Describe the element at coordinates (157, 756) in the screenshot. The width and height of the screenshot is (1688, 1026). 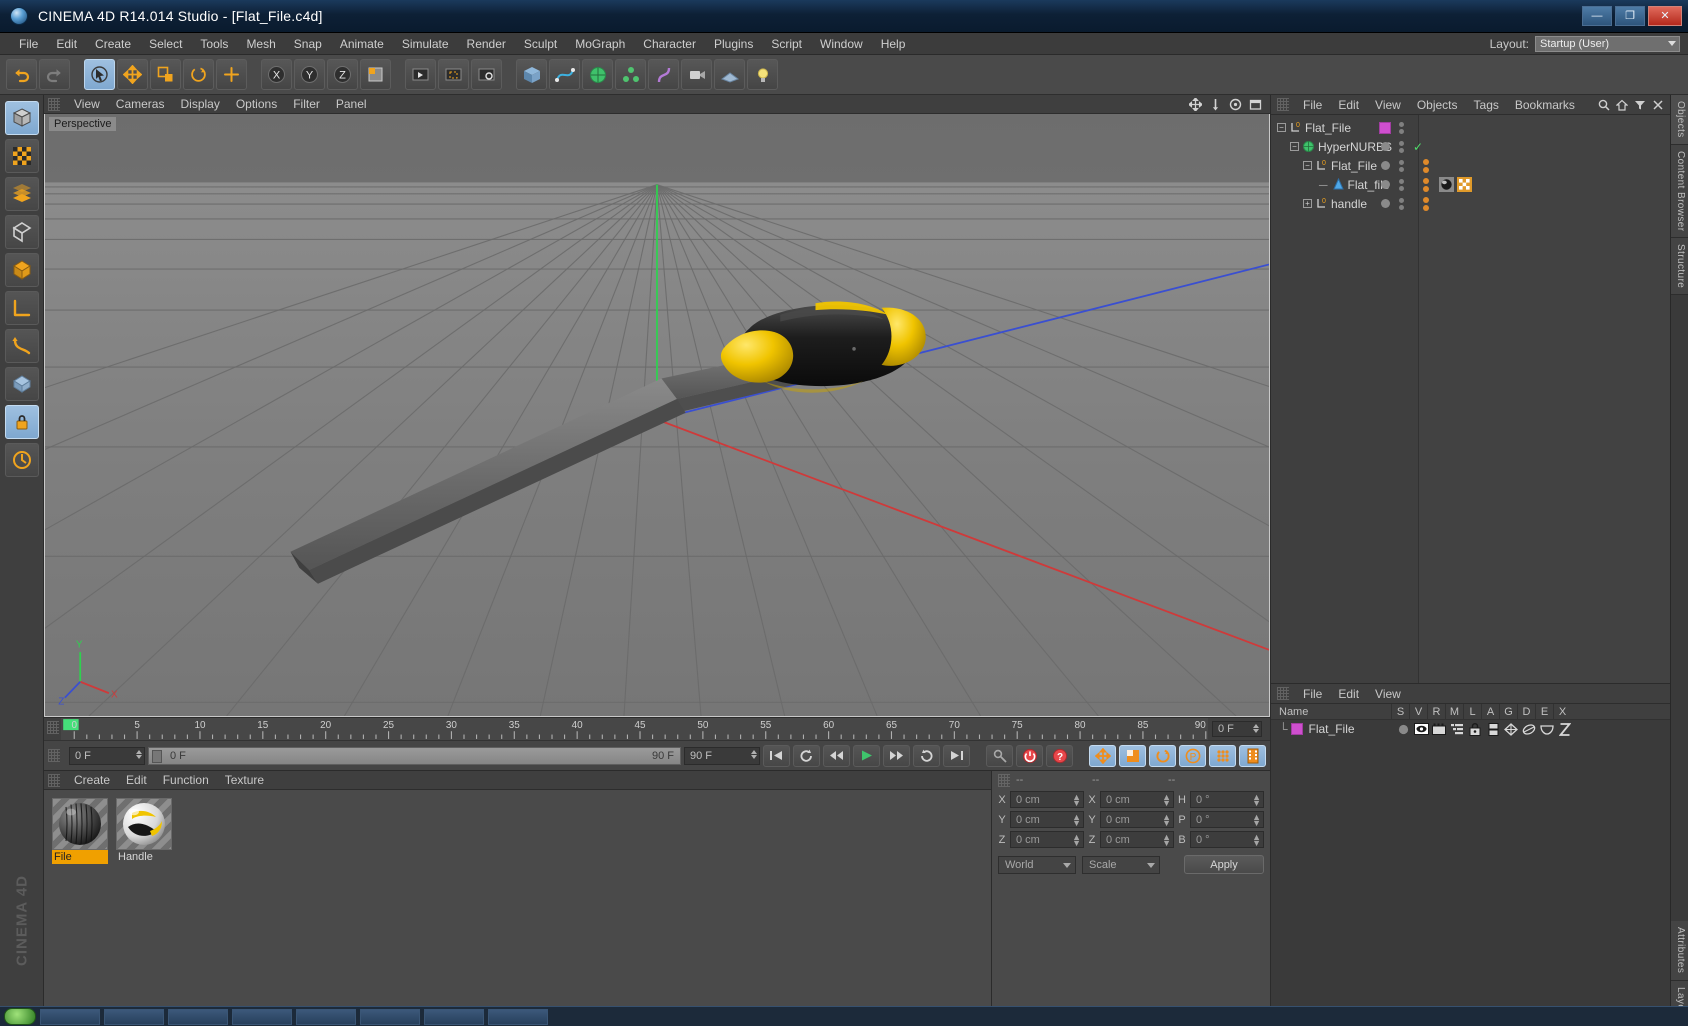
I see `scrubber-handle` at that location.